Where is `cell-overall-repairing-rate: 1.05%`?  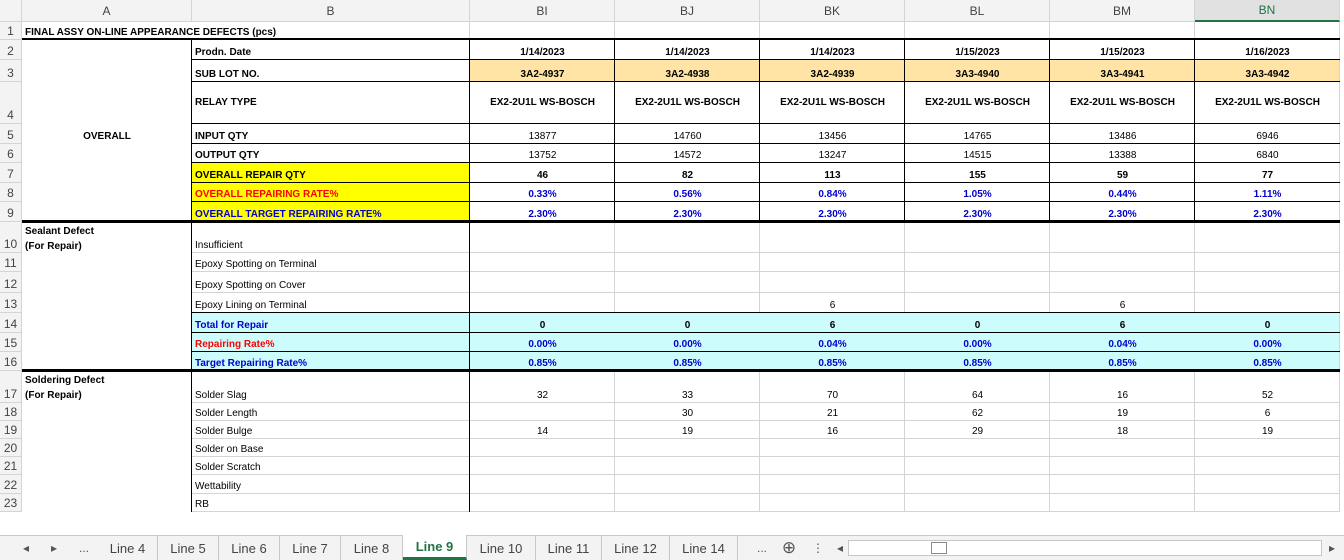
cell-overall-repairing-rate: 1.05% is located at coordinates (977, 194).